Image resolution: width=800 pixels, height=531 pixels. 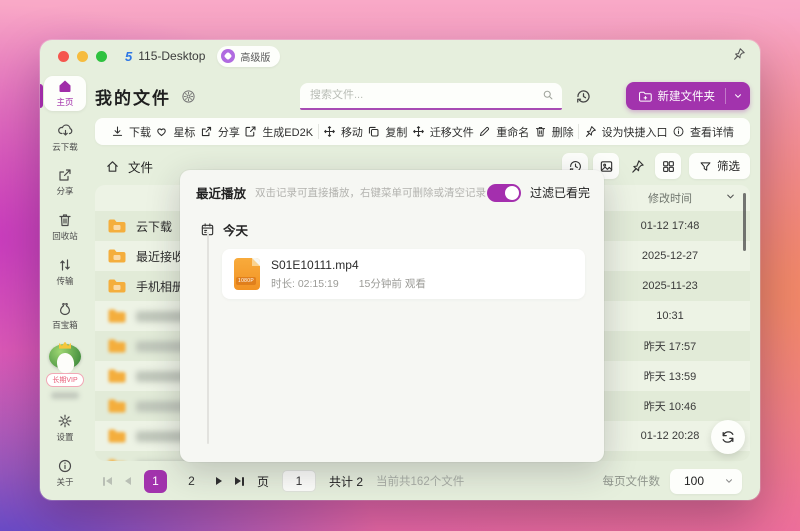 What do you see at coordinates (129, 56) in the screenshot?
I see `app-logo: 5` at bounding box center [129, 56].